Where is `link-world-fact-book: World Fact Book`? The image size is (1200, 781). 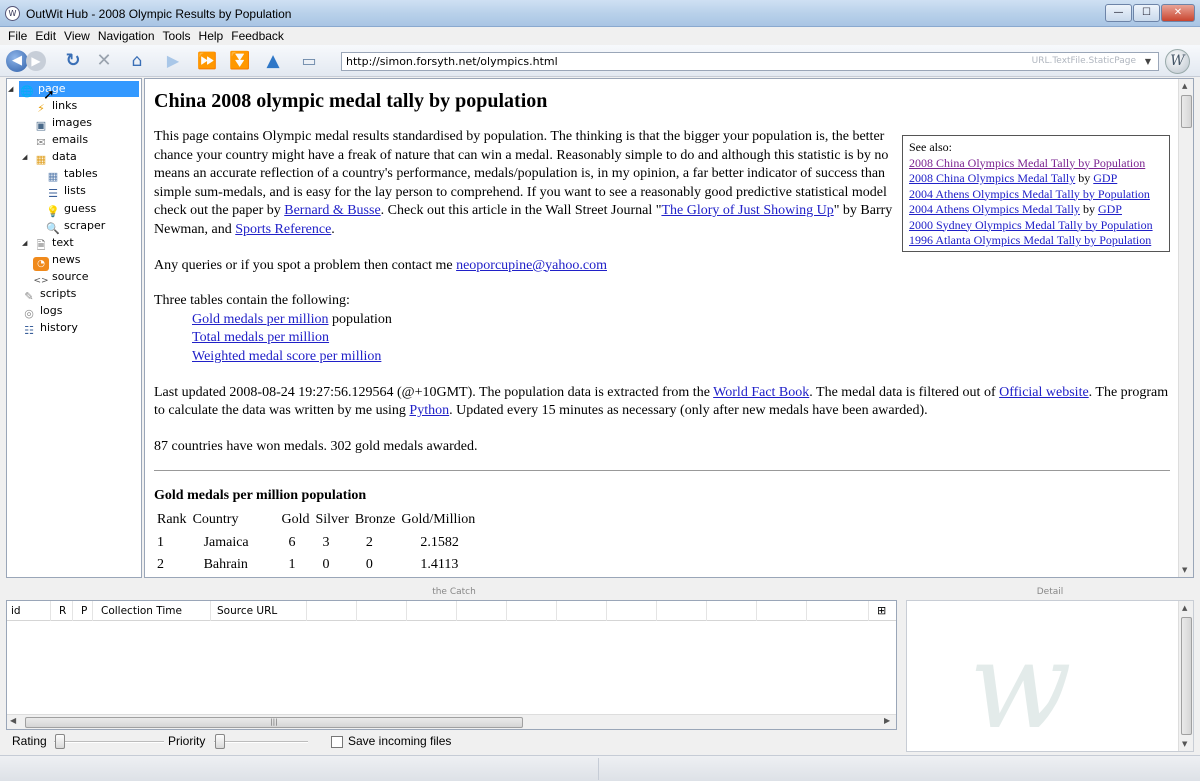 link-world-fact-book: World Fact Book is located at coordinates (761, 392).